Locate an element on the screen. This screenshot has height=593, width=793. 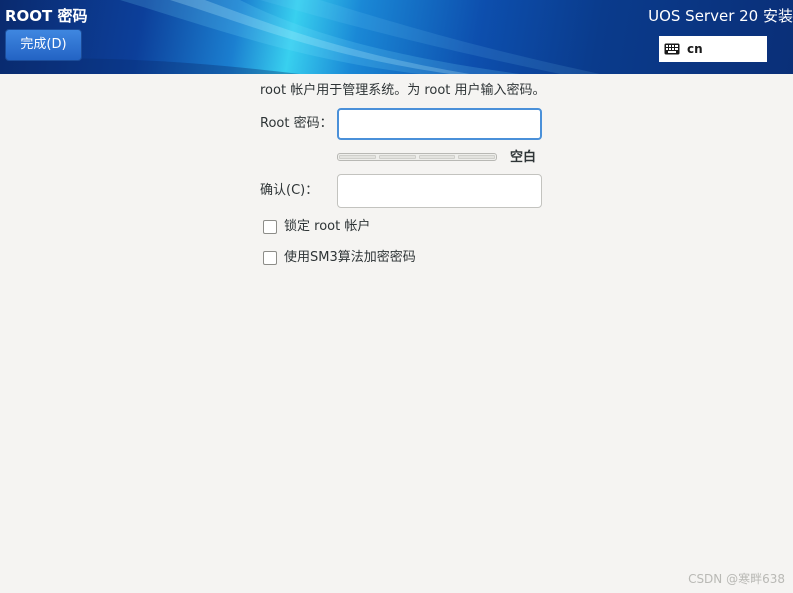
password-strength-text: 空白 is located at coordinates (523, 157).